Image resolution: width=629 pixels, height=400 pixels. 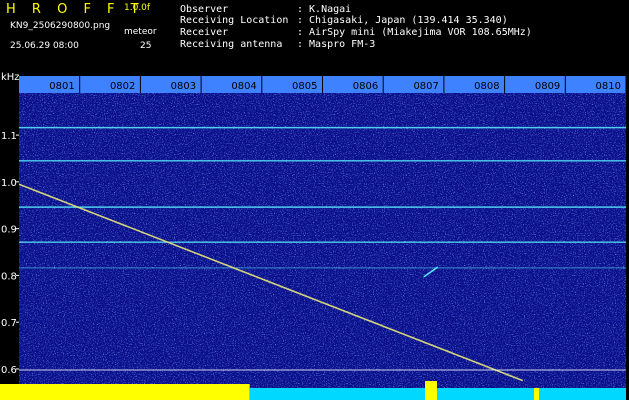 I want to click on time-tick-label: 0803, so click(x=183, y=86).